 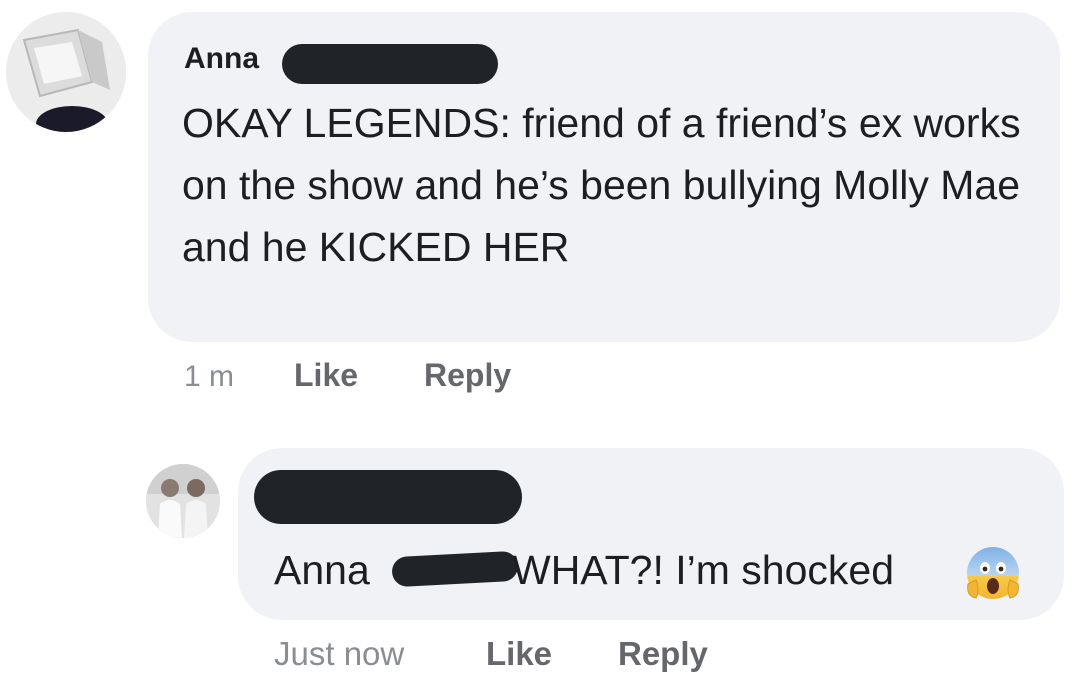 I want to click on mention-tag: Anna, so click(x=322, y=570).